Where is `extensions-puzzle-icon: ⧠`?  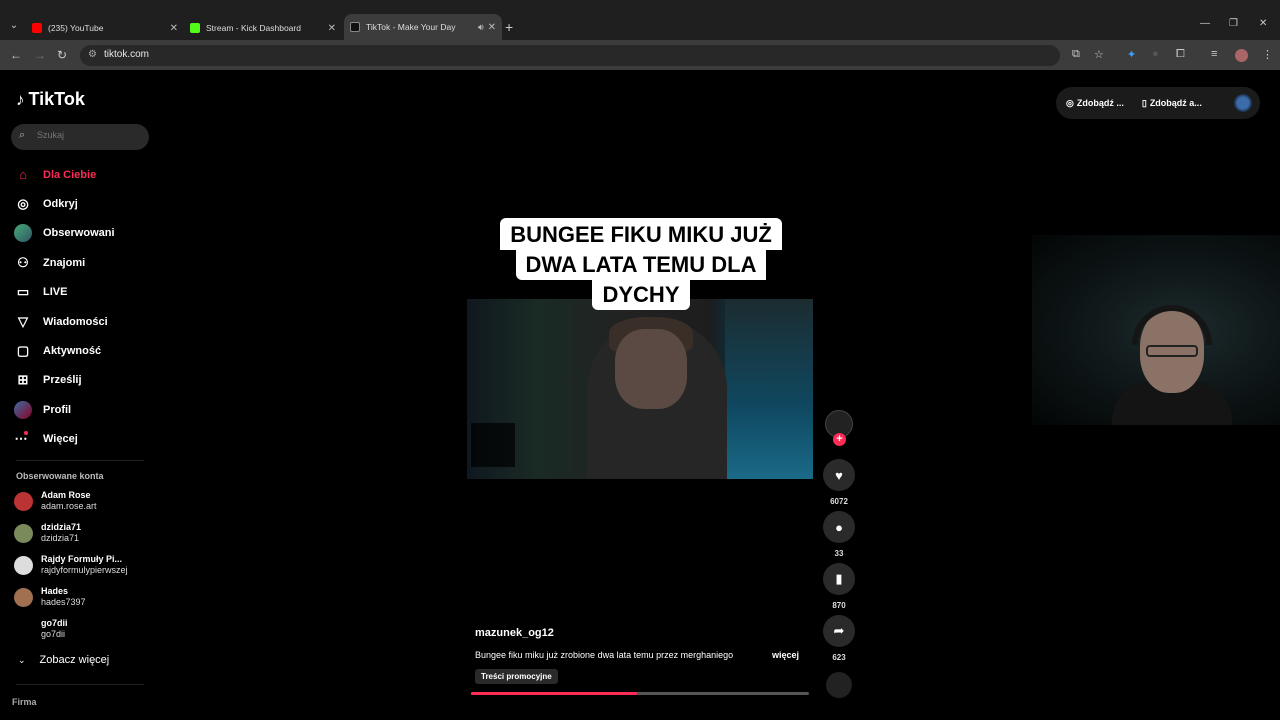 extensions-puzzle-icon: ⧠ is located at coordinates (1180, 54).